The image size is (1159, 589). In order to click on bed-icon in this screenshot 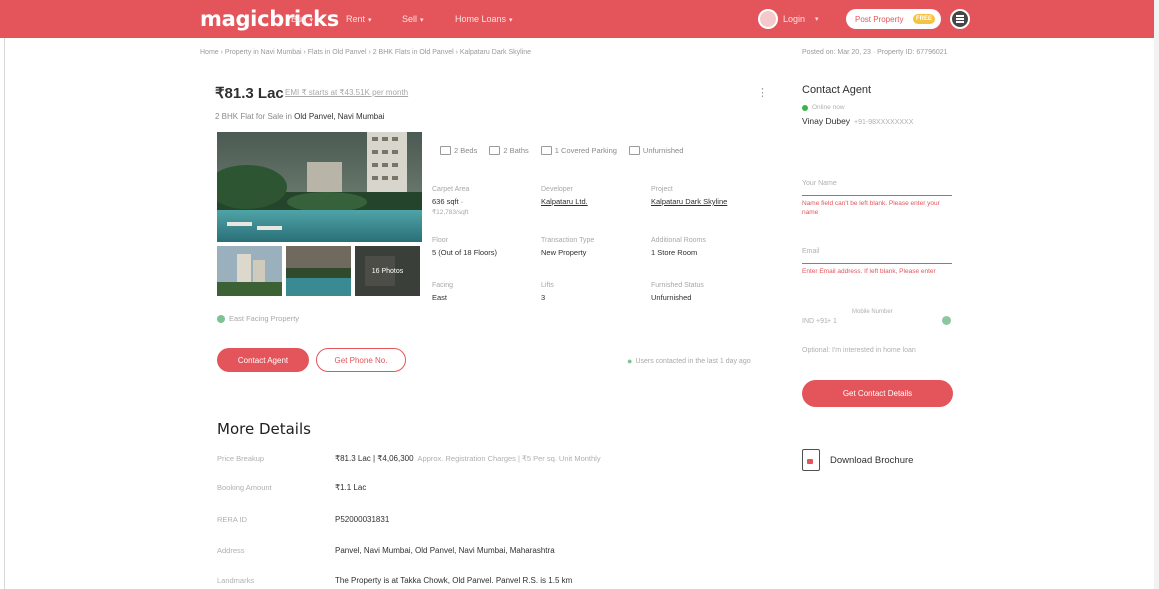, I will do `click(445, 150)`.